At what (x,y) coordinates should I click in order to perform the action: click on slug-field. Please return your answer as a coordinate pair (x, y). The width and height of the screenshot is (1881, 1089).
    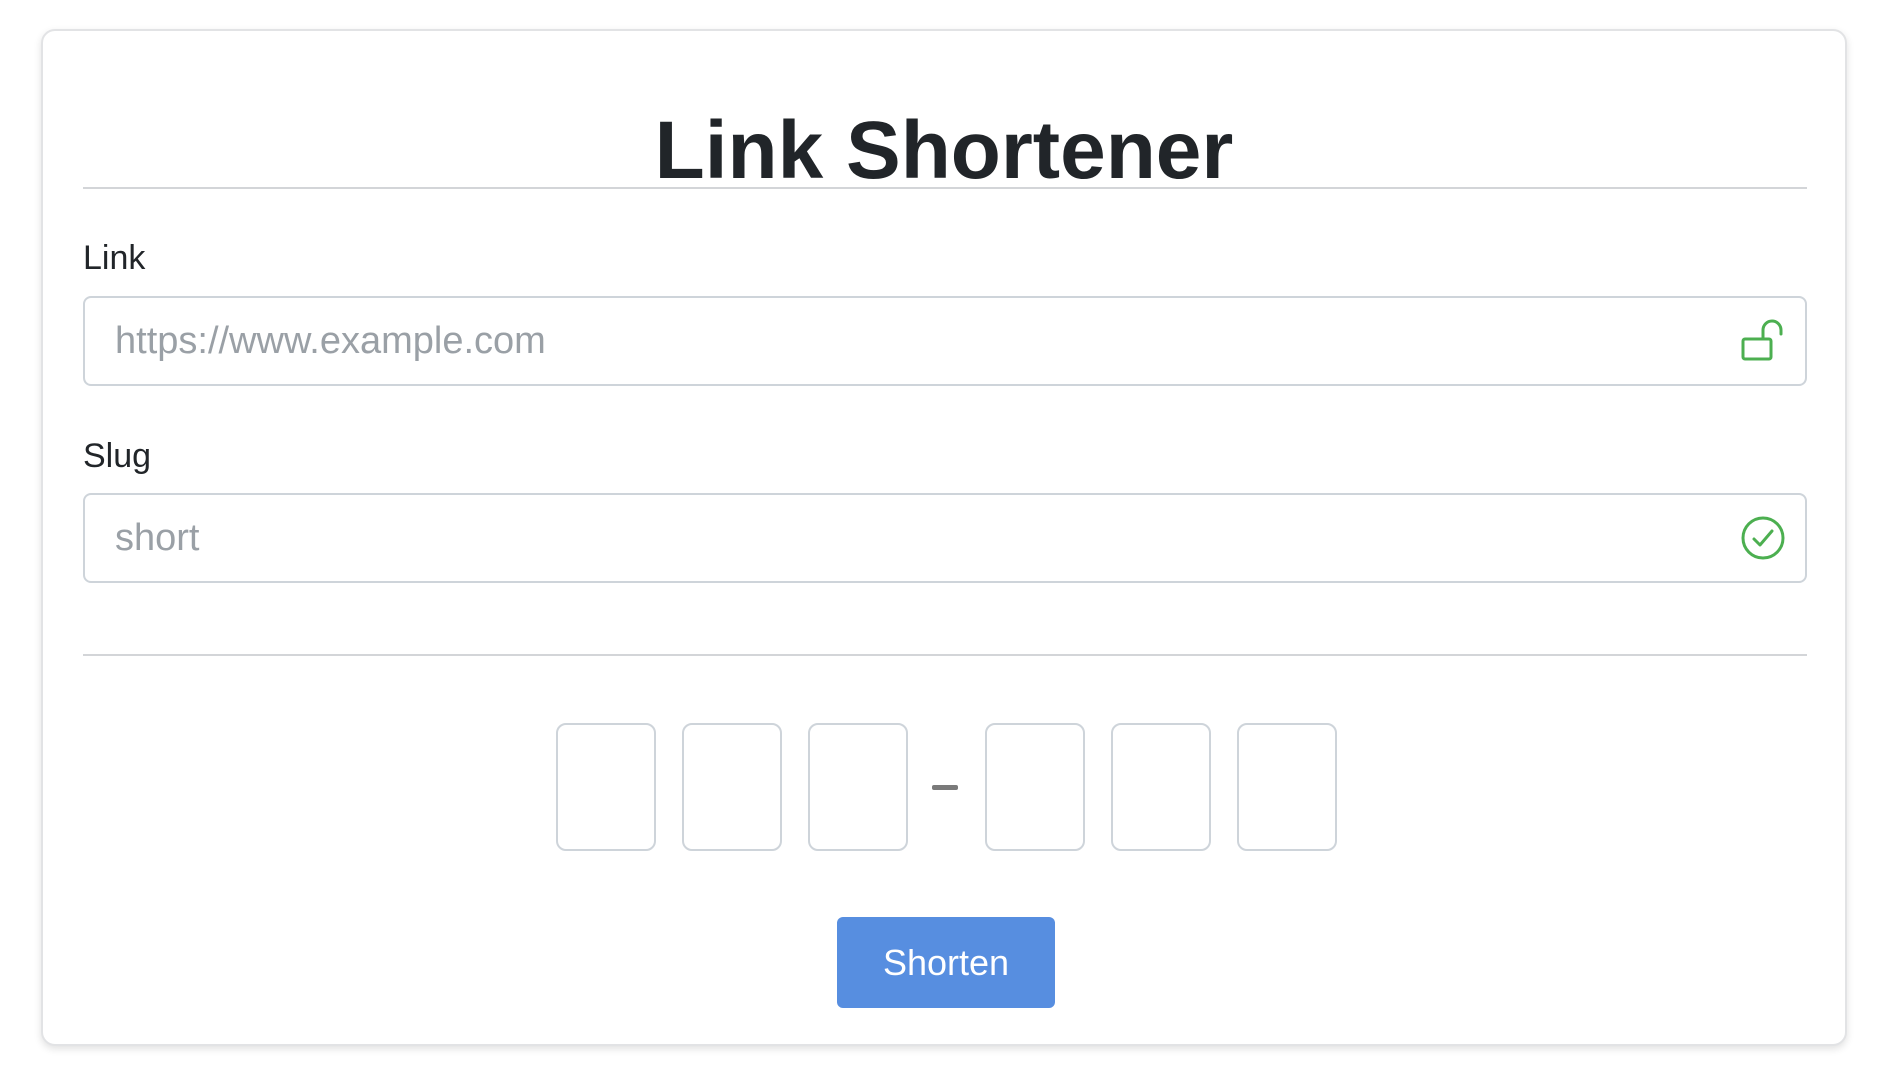
    Looking at the image, I should click on (945, 538).